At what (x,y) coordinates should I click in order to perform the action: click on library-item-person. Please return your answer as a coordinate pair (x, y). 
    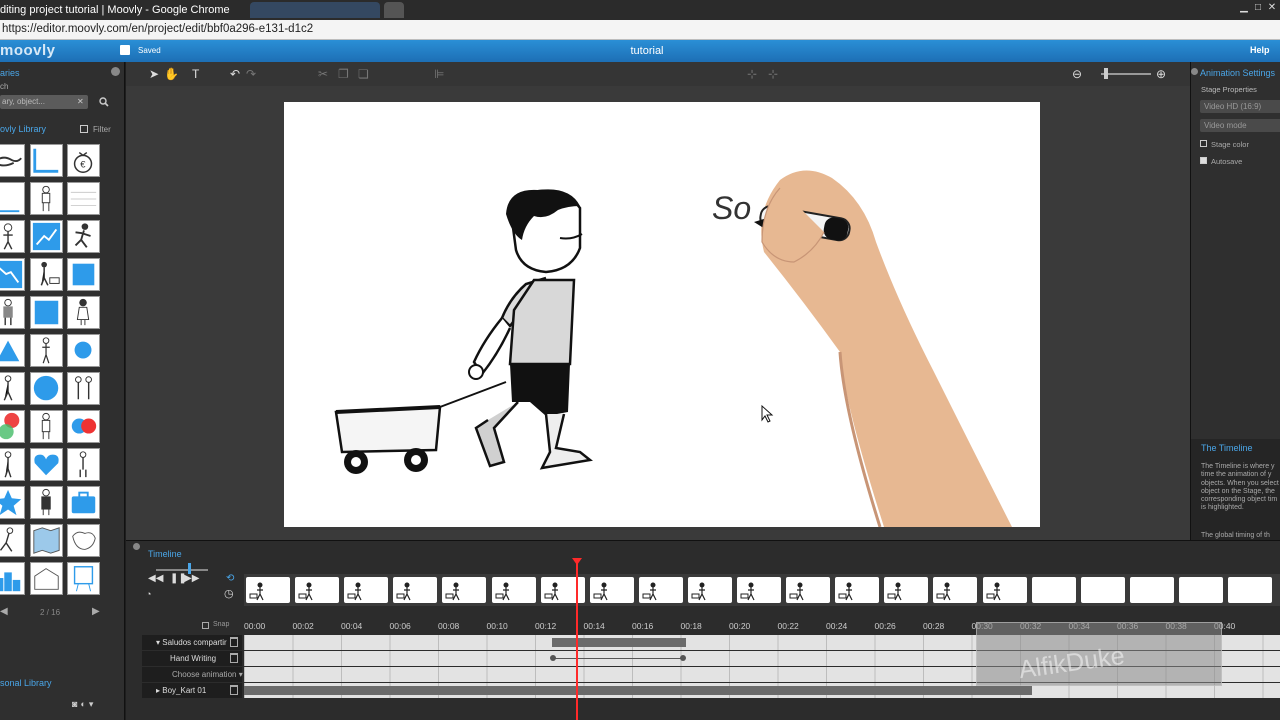
    Looking at the image, I should click on (46, 198).